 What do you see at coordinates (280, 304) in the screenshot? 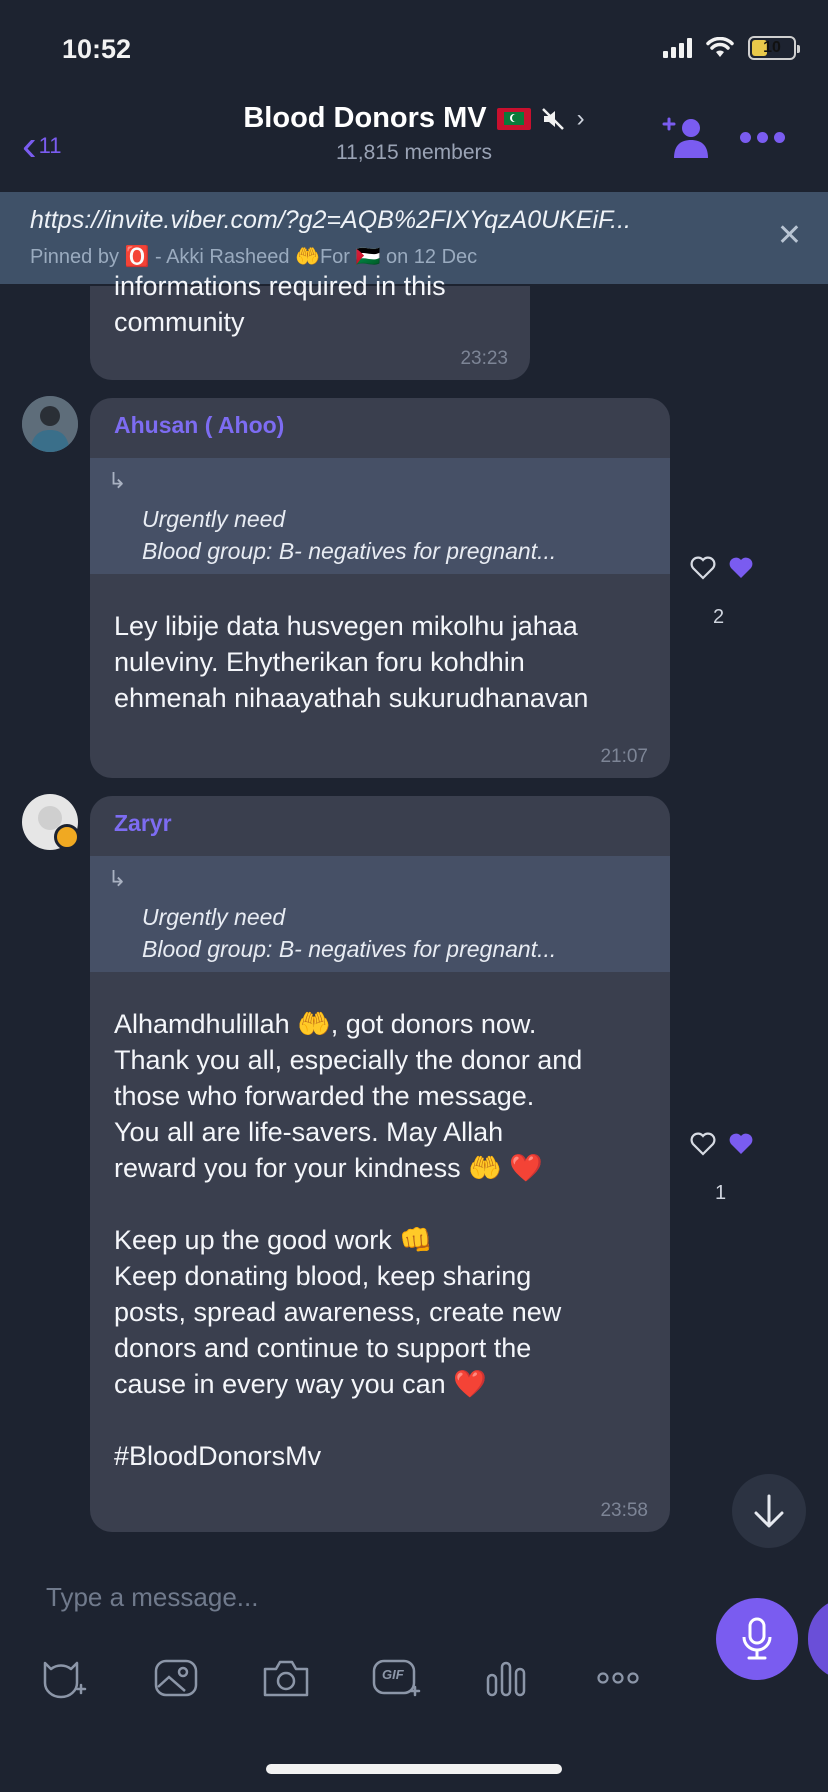
I see `message-text: informations required in this community` at bounding box center [280, 304].